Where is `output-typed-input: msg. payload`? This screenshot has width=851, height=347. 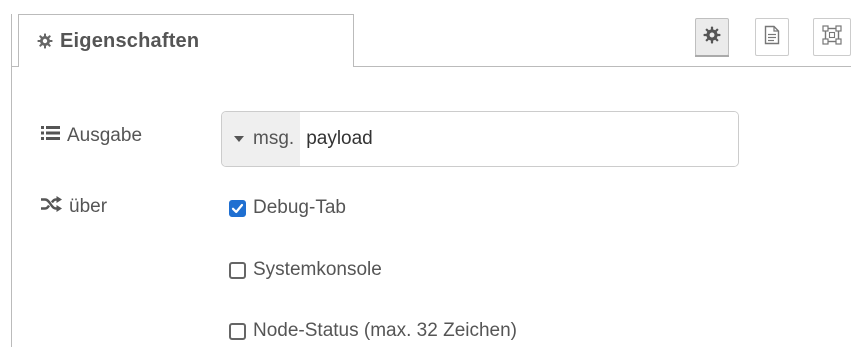 output-typed-input: msg. payload is located at coordinates (480, 139).